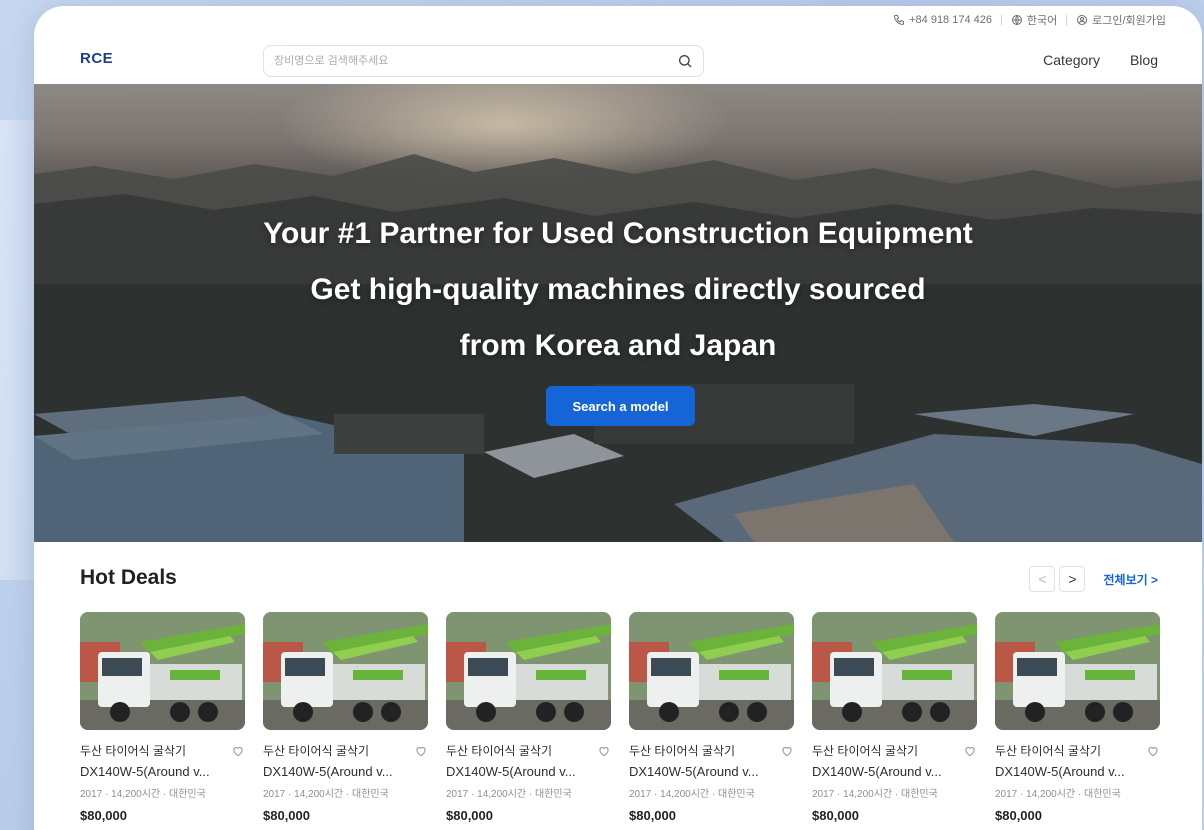 This screenshot has width=1204, height=830. What do you see at coordinates (1093, 579) in the screenshot?
I see `carousel-controls: < > 전체보기 >` at bounding box center [1093, 579].